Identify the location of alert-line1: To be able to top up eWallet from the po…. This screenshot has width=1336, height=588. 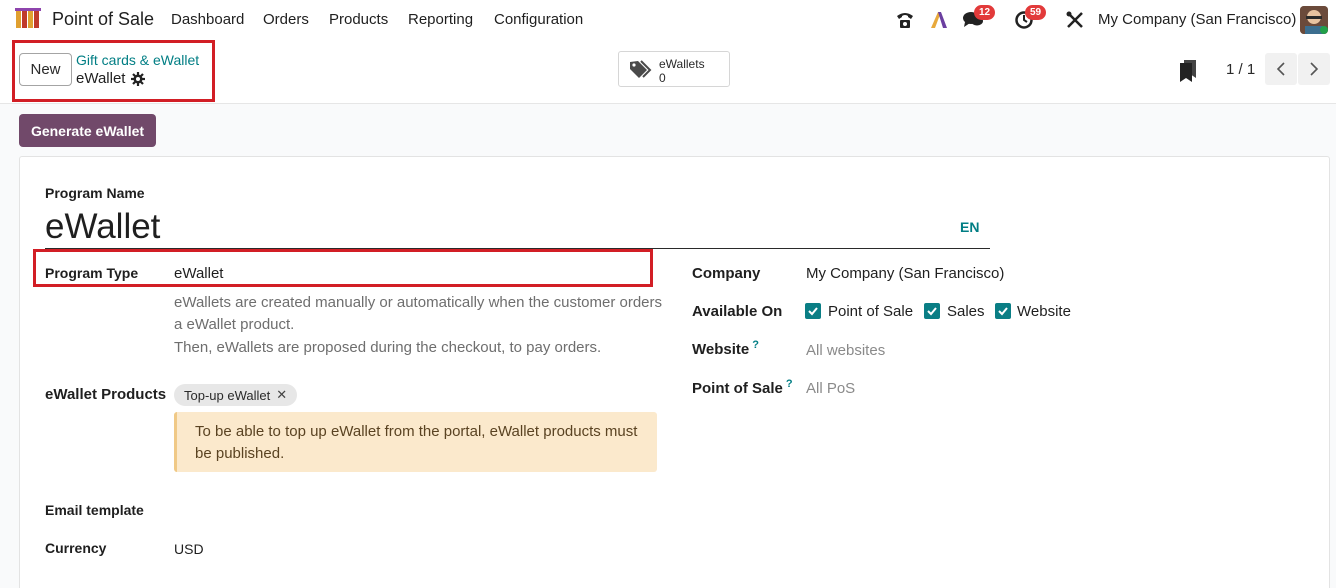
(416, 431).